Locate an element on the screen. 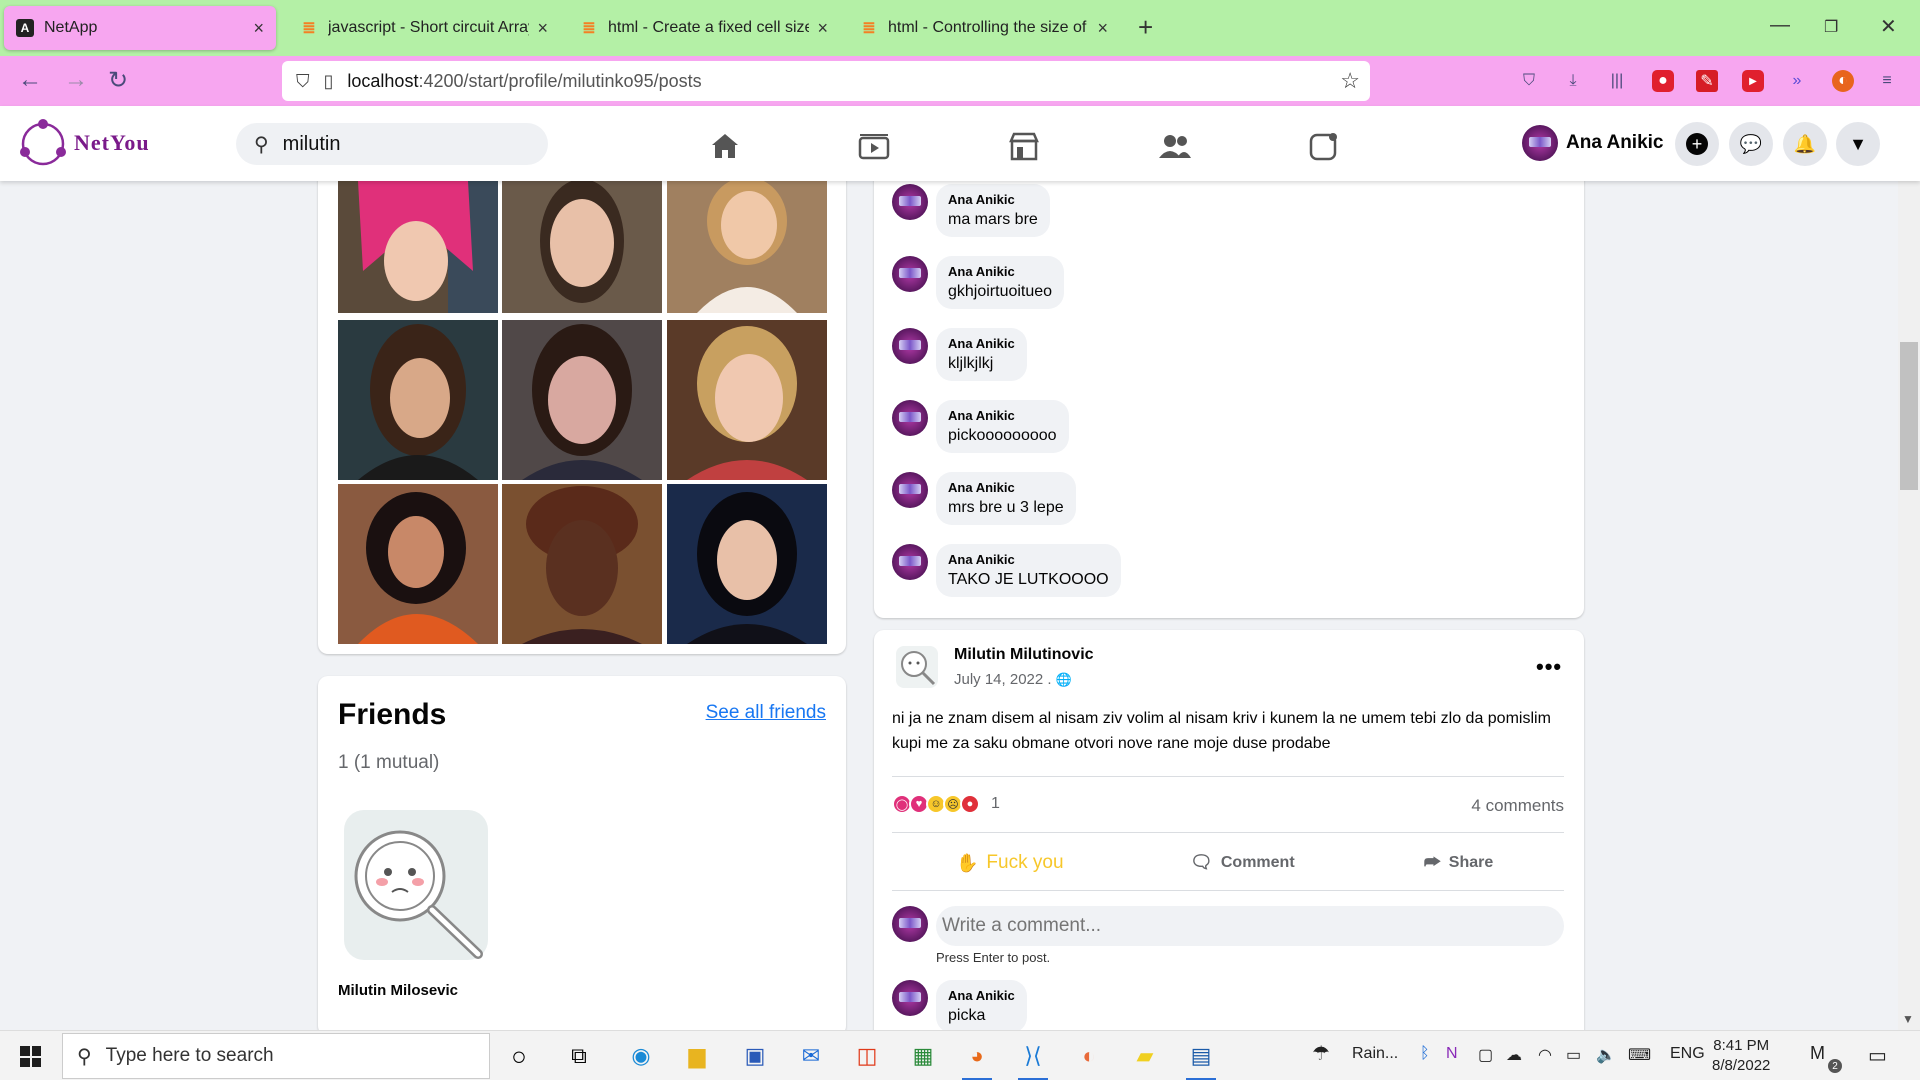  notifications-button: 🔔 is located at coordinates (1805, 144).